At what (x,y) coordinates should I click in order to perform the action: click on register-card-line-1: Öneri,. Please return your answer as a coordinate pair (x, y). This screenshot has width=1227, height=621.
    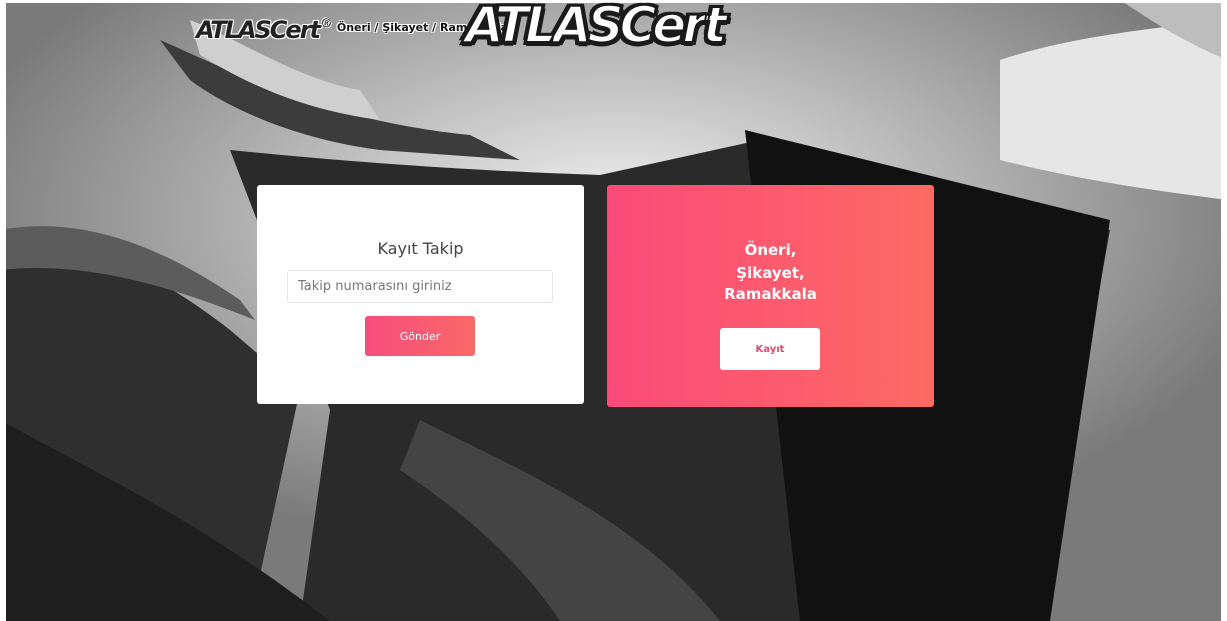
    Looking at the image, I should click on (770, 250).